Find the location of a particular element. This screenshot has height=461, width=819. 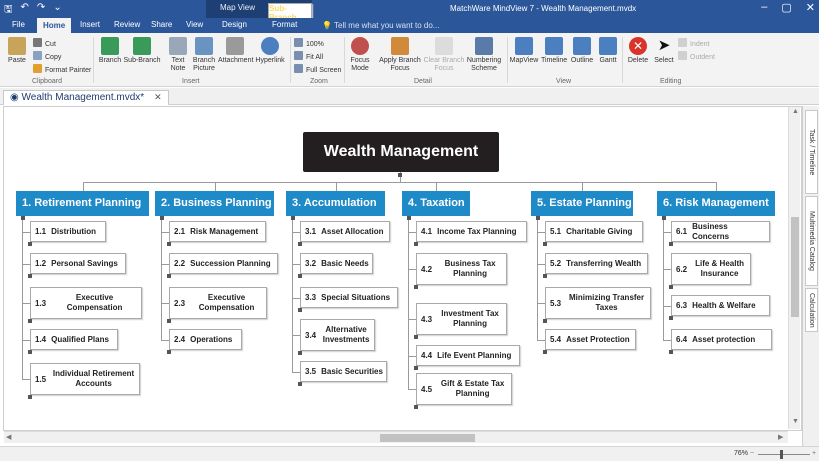

sub-branch-button: Sub-Branch is located at coordinates (142, 51).